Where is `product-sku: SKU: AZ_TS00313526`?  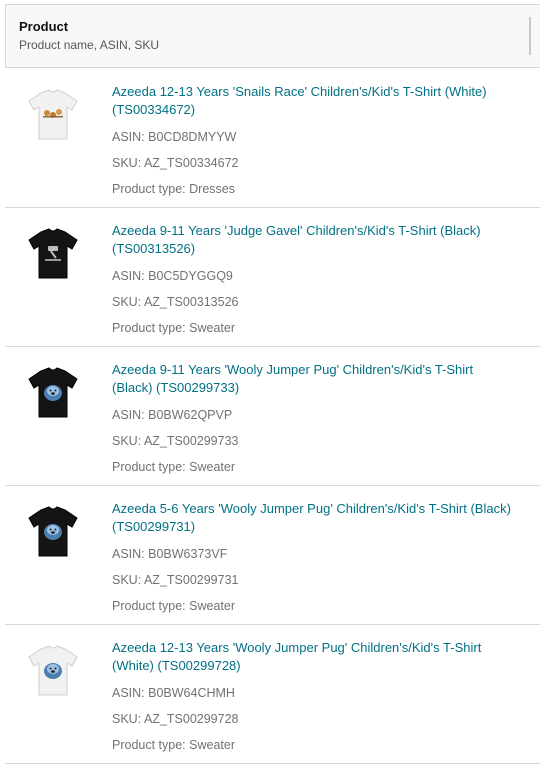
product-sku: SKU: AZ_TS00313526 is located at coordinates (175, 302).